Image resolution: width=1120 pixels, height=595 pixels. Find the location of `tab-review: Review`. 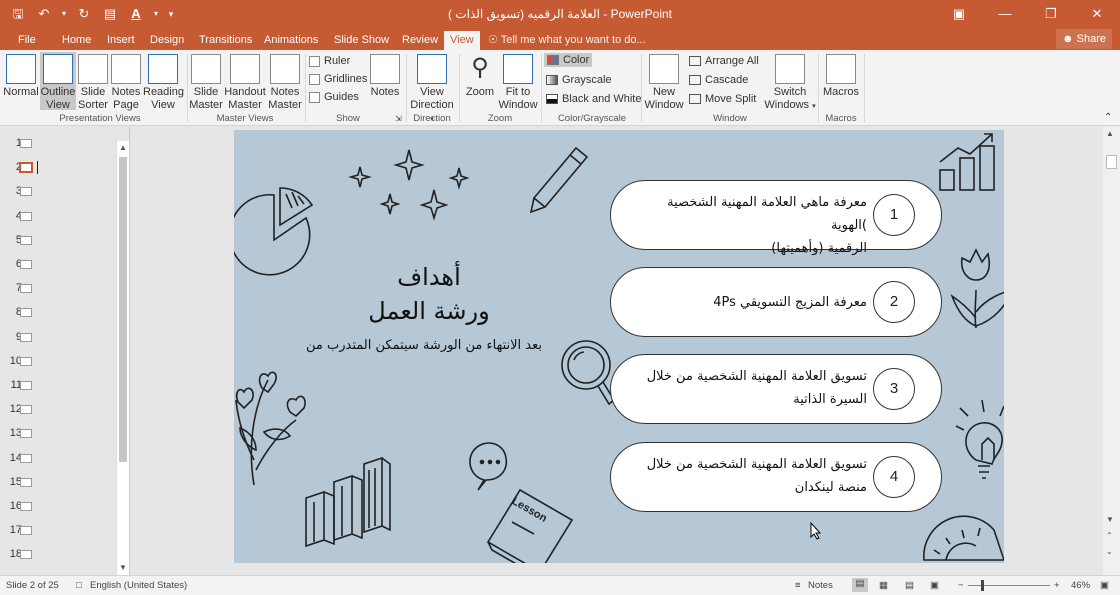

tab-review: Review is located at coordinates (420, 40).